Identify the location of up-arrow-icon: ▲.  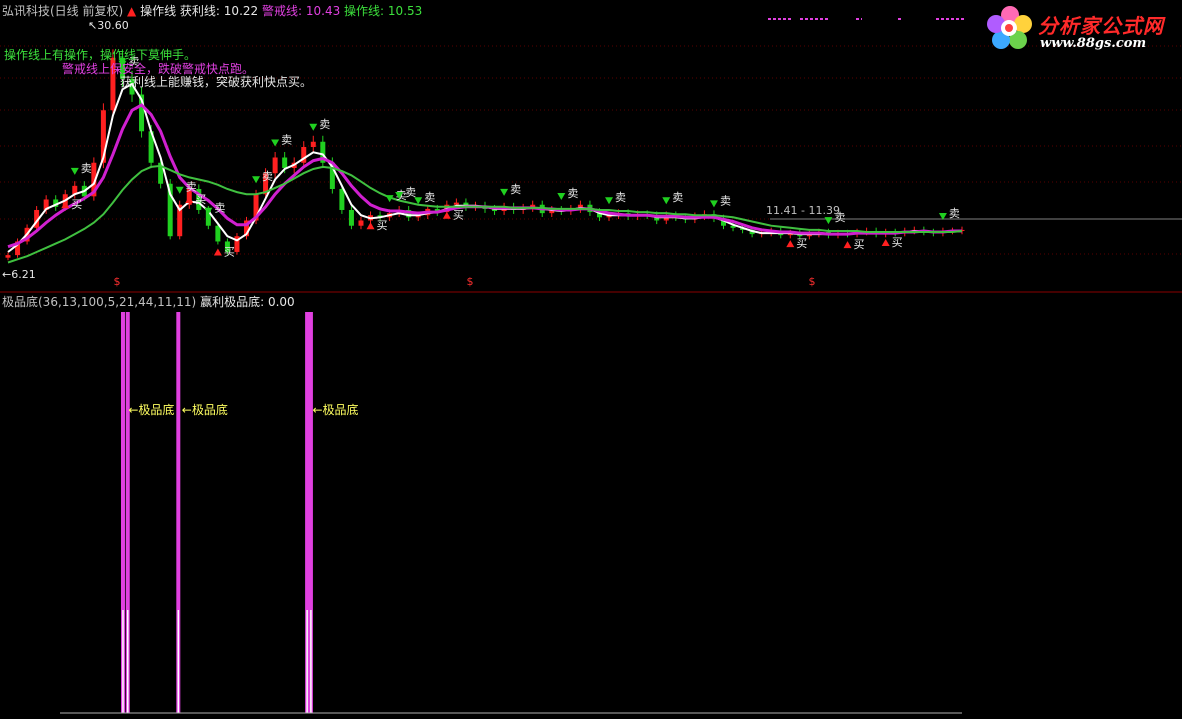
(132, 11).